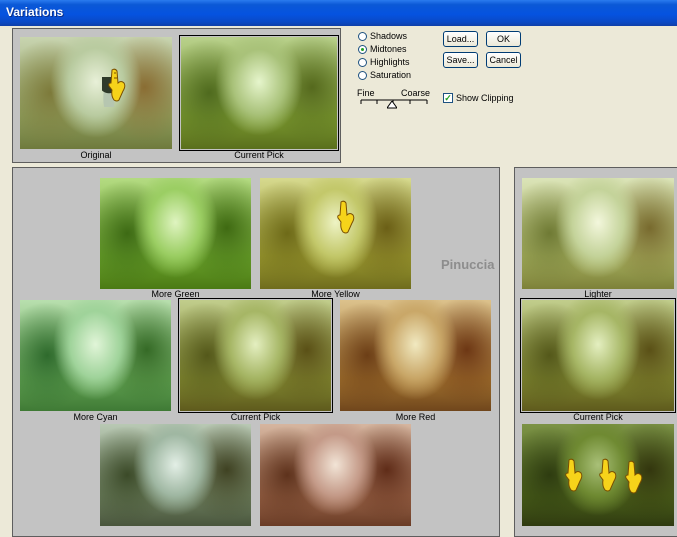 Image resolution: width=677 pixels, height=537 pixels. I want to click on radio-label-midtones: Midtones, so click(388, 49).